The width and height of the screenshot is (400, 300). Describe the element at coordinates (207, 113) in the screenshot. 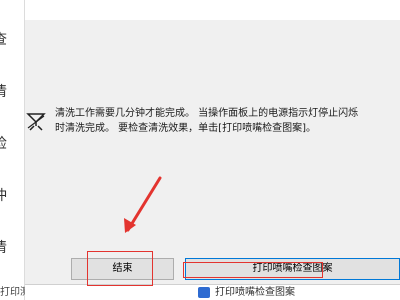

I see `message-line: 清洗工作需要几分钟才能完成。 当操作面板上的电源指示灯停止闪烁` at that location.